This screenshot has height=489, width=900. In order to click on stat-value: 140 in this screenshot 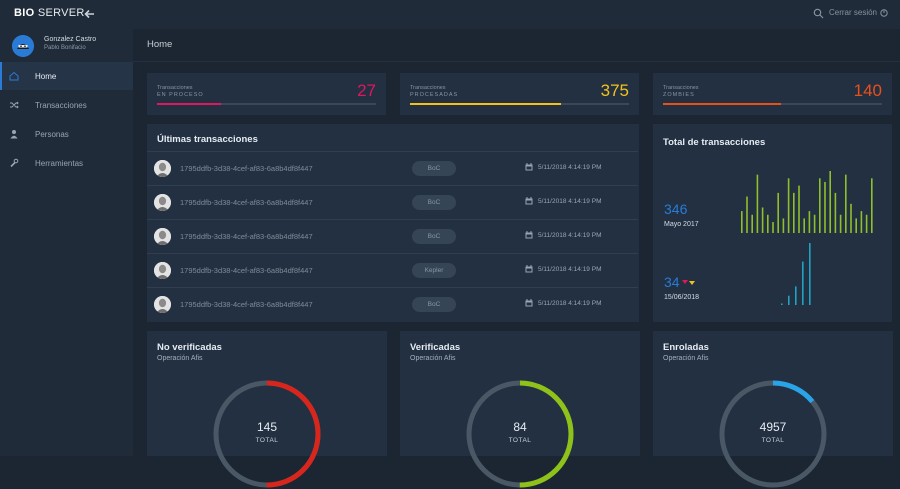, I will do `click(867, 90)`.